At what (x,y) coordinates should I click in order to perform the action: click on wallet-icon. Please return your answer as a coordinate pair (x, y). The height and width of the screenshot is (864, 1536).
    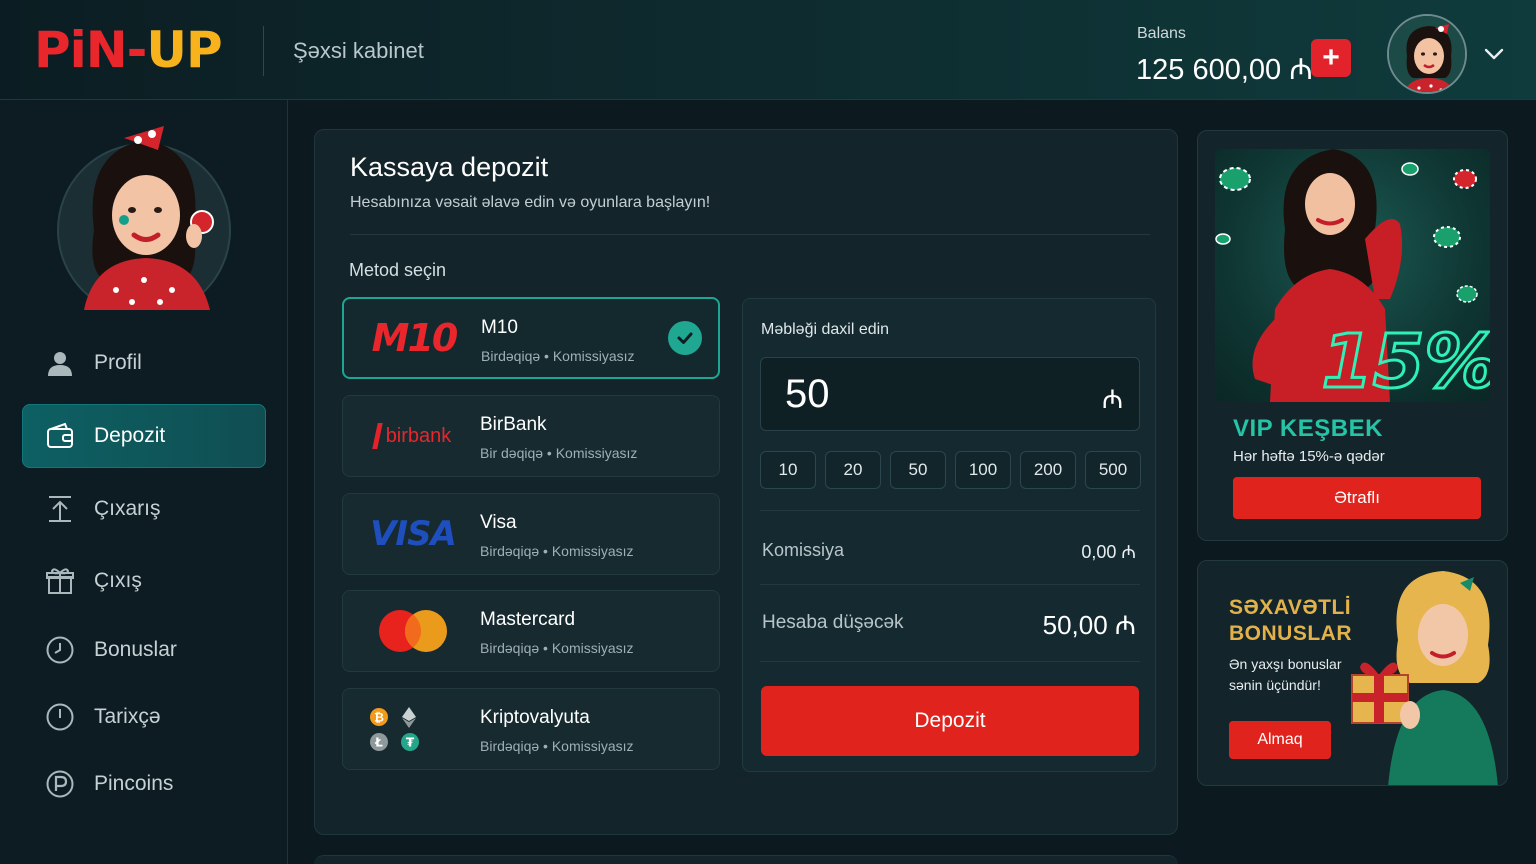
    Looking at the image, I should click on (60, 436).